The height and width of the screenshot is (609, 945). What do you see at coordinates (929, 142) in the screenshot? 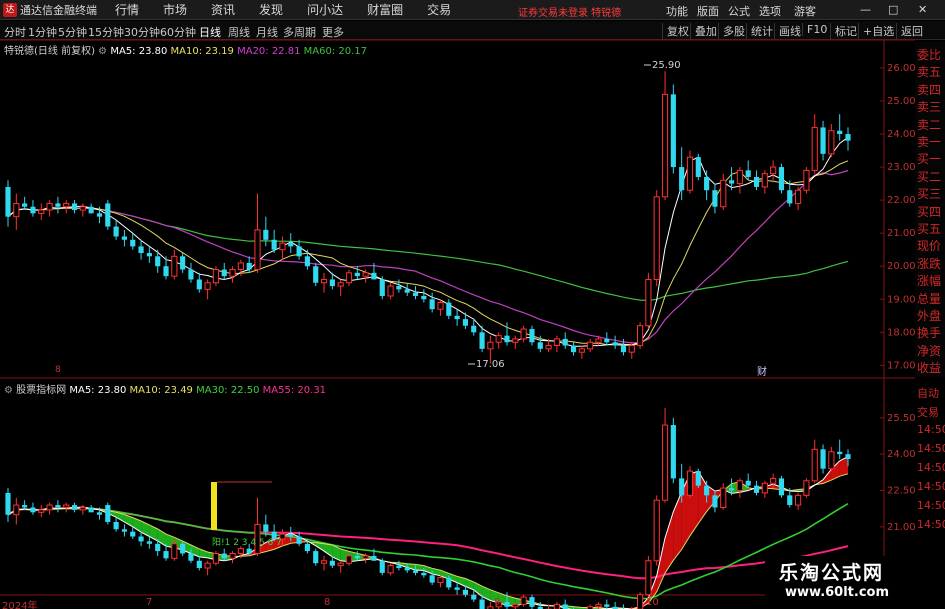
I see `quote-field-label: 卖一` at bounding box center [929, 142].